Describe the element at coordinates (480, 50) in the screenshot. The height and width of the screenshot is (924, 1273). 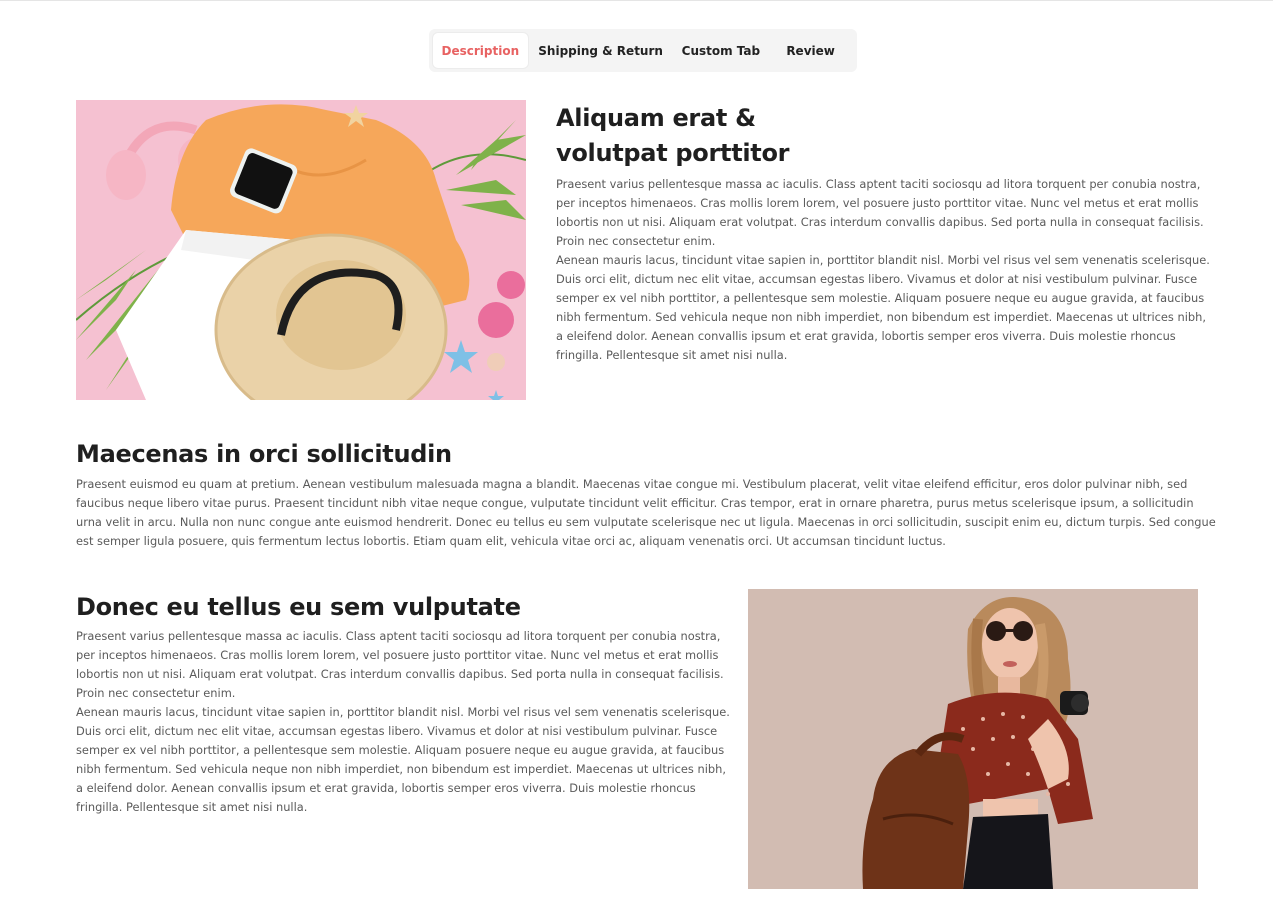
I see `tab-description: Description` at that location.